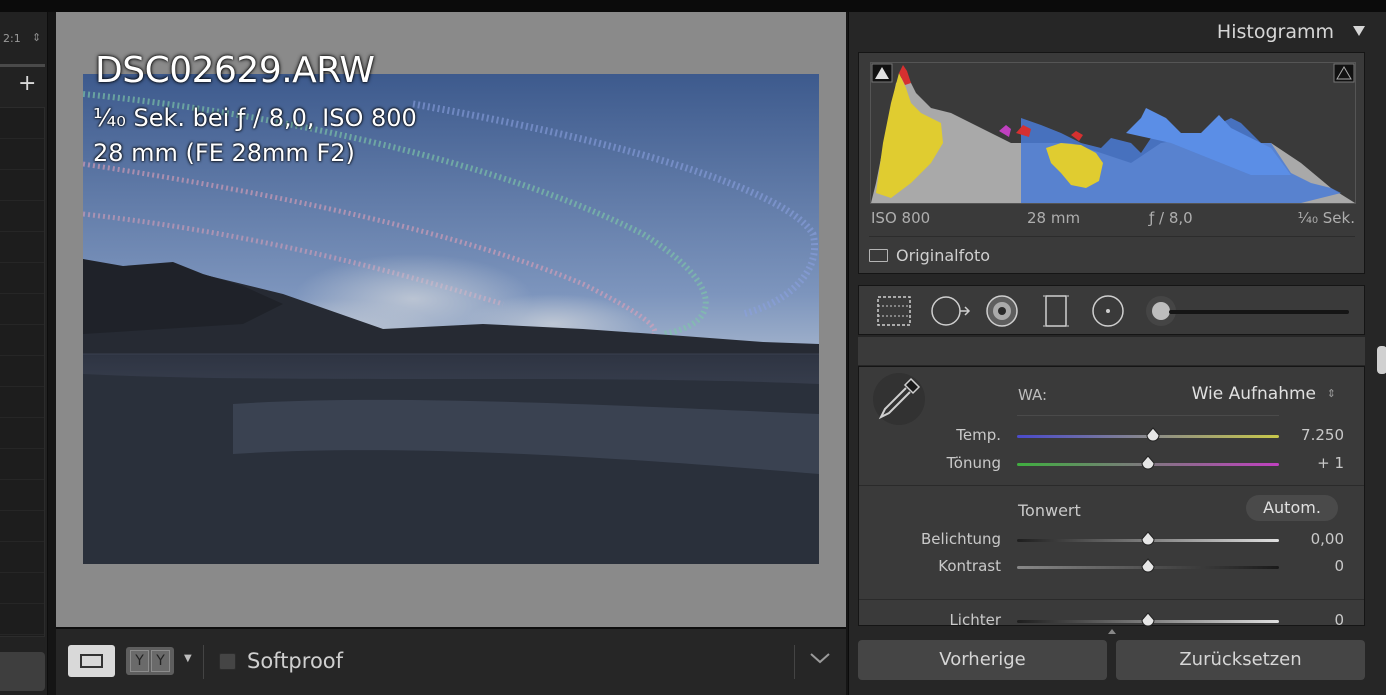 This screenshot has height=695, width=1386. I want to click on tone-divider, so click(1111, 485).